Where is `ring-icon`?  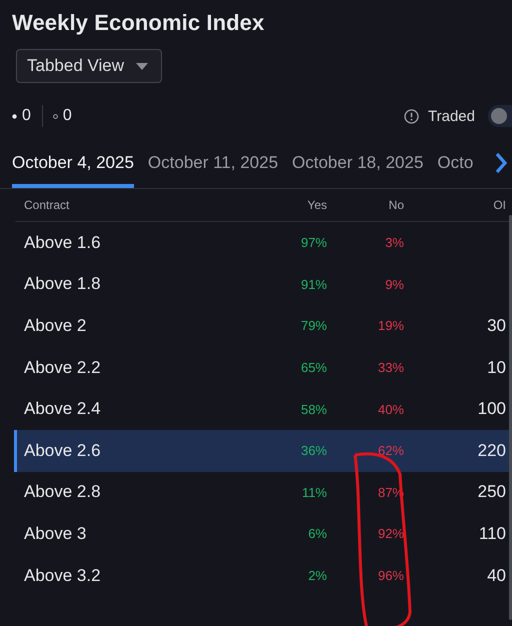
ring-icon is located at coordinates (55, 116).